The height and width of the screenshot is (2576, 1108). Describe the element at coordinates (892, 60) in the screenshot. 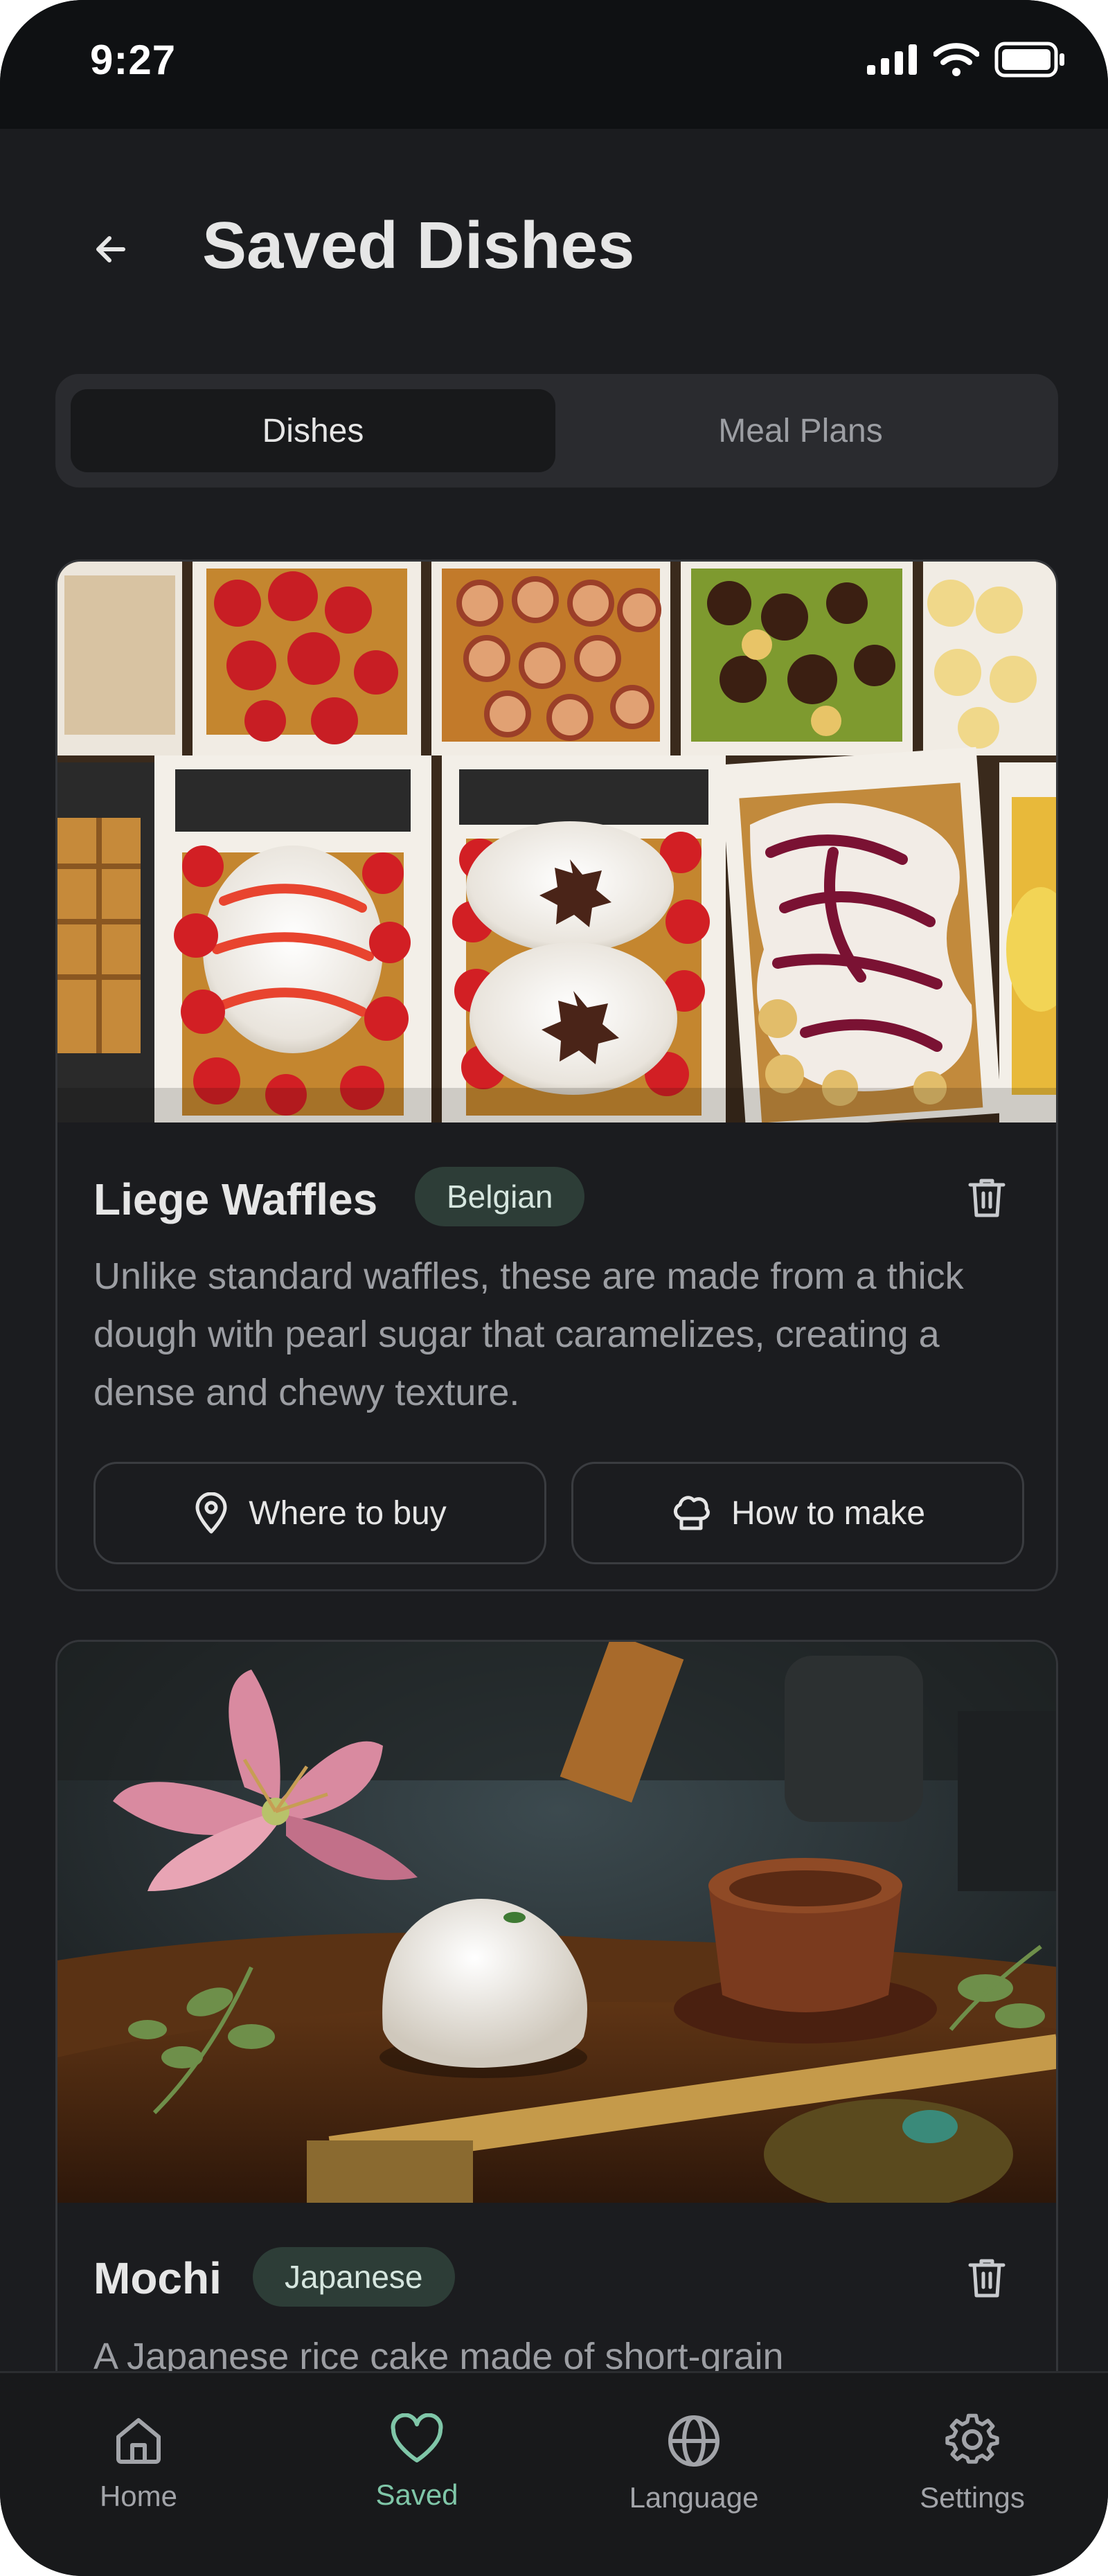

I see `signal-icon` at that location.